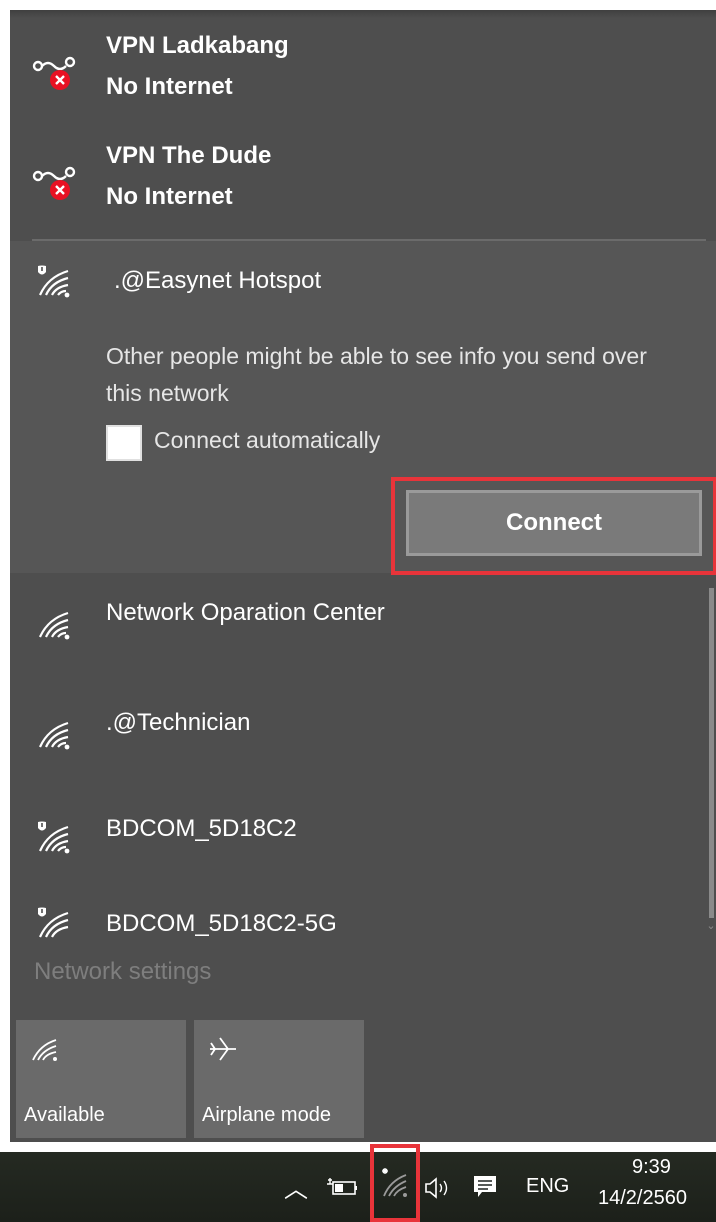 This screenshot has width=716, height=1222. I want to click on network-name: BDCOM_5D18C2-5G, so click(221, 923).